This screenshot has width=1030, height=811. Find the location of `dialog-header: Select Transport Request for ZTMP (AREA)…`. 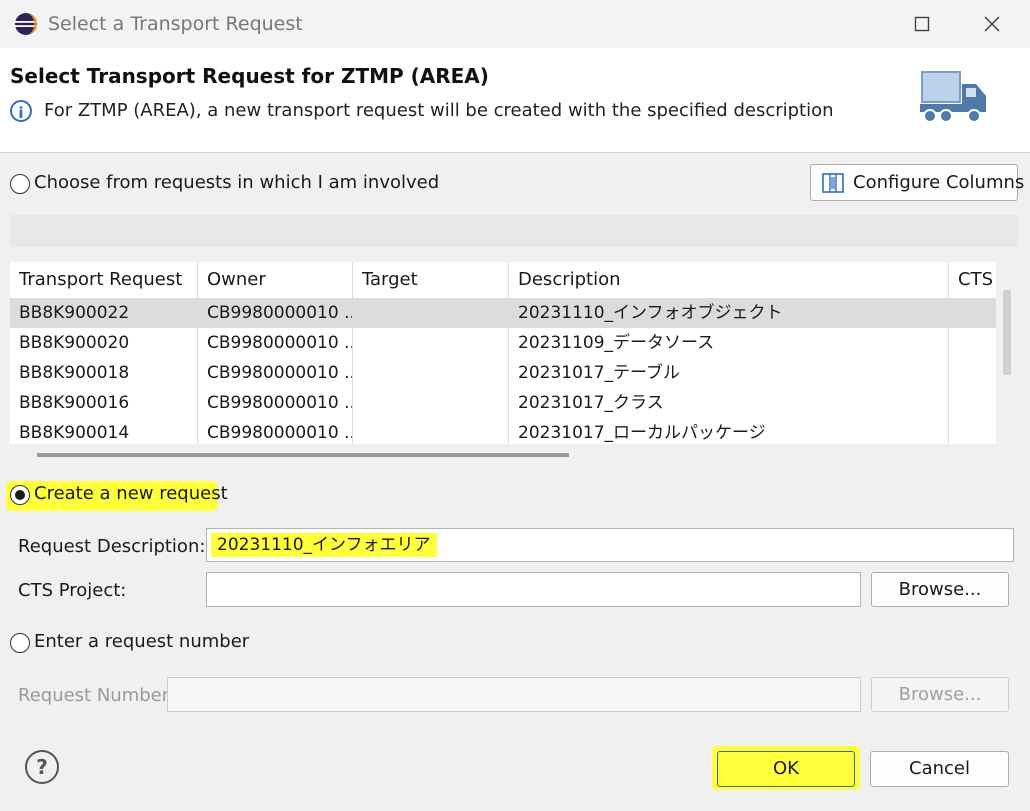

dialog-header: Select Transport Request for ZTMP (AREA)… is located at coordinates (515, 100).